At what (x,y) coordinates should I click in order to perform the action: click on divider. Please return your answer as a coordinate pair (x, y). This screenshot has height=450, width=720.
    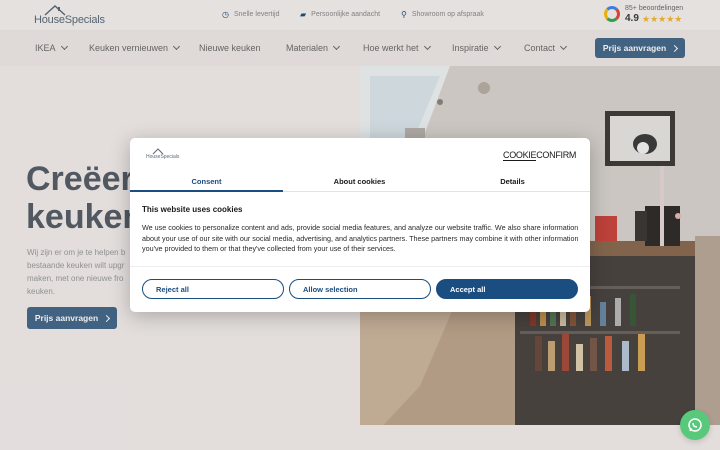
    Looking at the image, I should click on (360, 266).